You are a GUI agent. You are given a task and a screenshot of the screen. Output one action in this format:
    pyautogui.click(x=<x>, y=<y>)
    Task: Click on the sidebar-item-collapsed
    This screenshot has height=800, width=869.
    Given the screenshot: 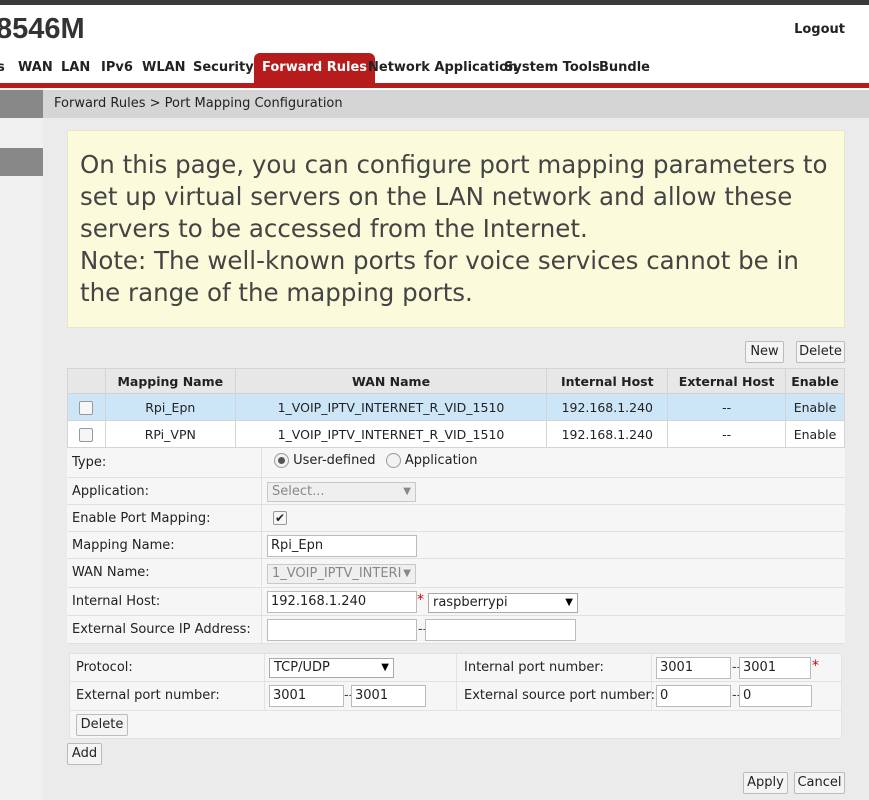 What is the action you would take?
    pyautogui.click(x=21, y=104)
    